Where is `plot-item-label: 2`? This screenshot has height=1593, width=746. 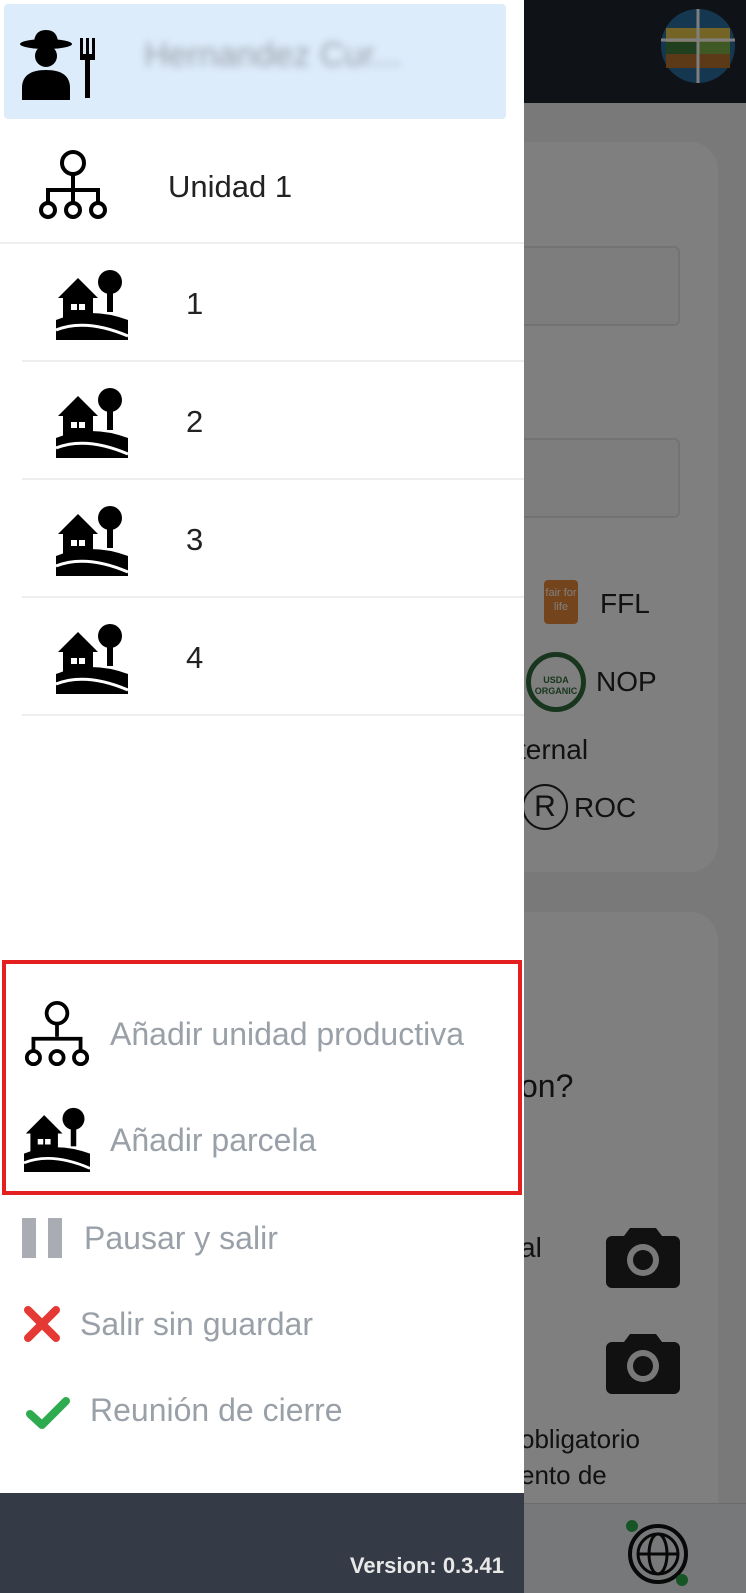
plot-item-label: 2 is located at coordinates (195, 421).